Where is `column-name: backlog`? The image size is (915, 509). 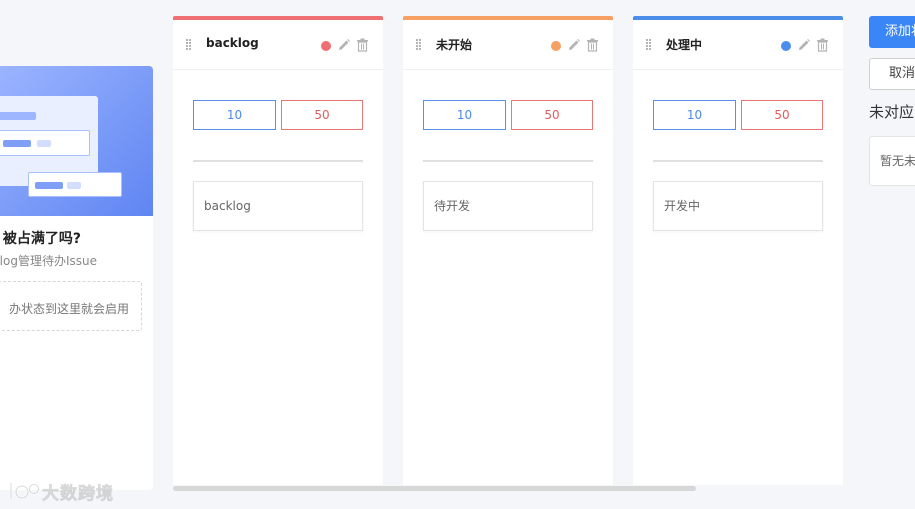 column-name: backlog is located at coordinates (232, 43).